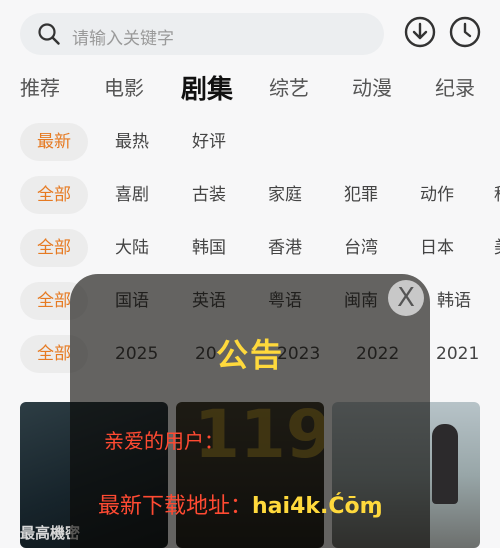  What do you see at coordinates (372, 86) in the screenshot?
I see `tab-anime: 动漫` at bounding box center [372, 86].